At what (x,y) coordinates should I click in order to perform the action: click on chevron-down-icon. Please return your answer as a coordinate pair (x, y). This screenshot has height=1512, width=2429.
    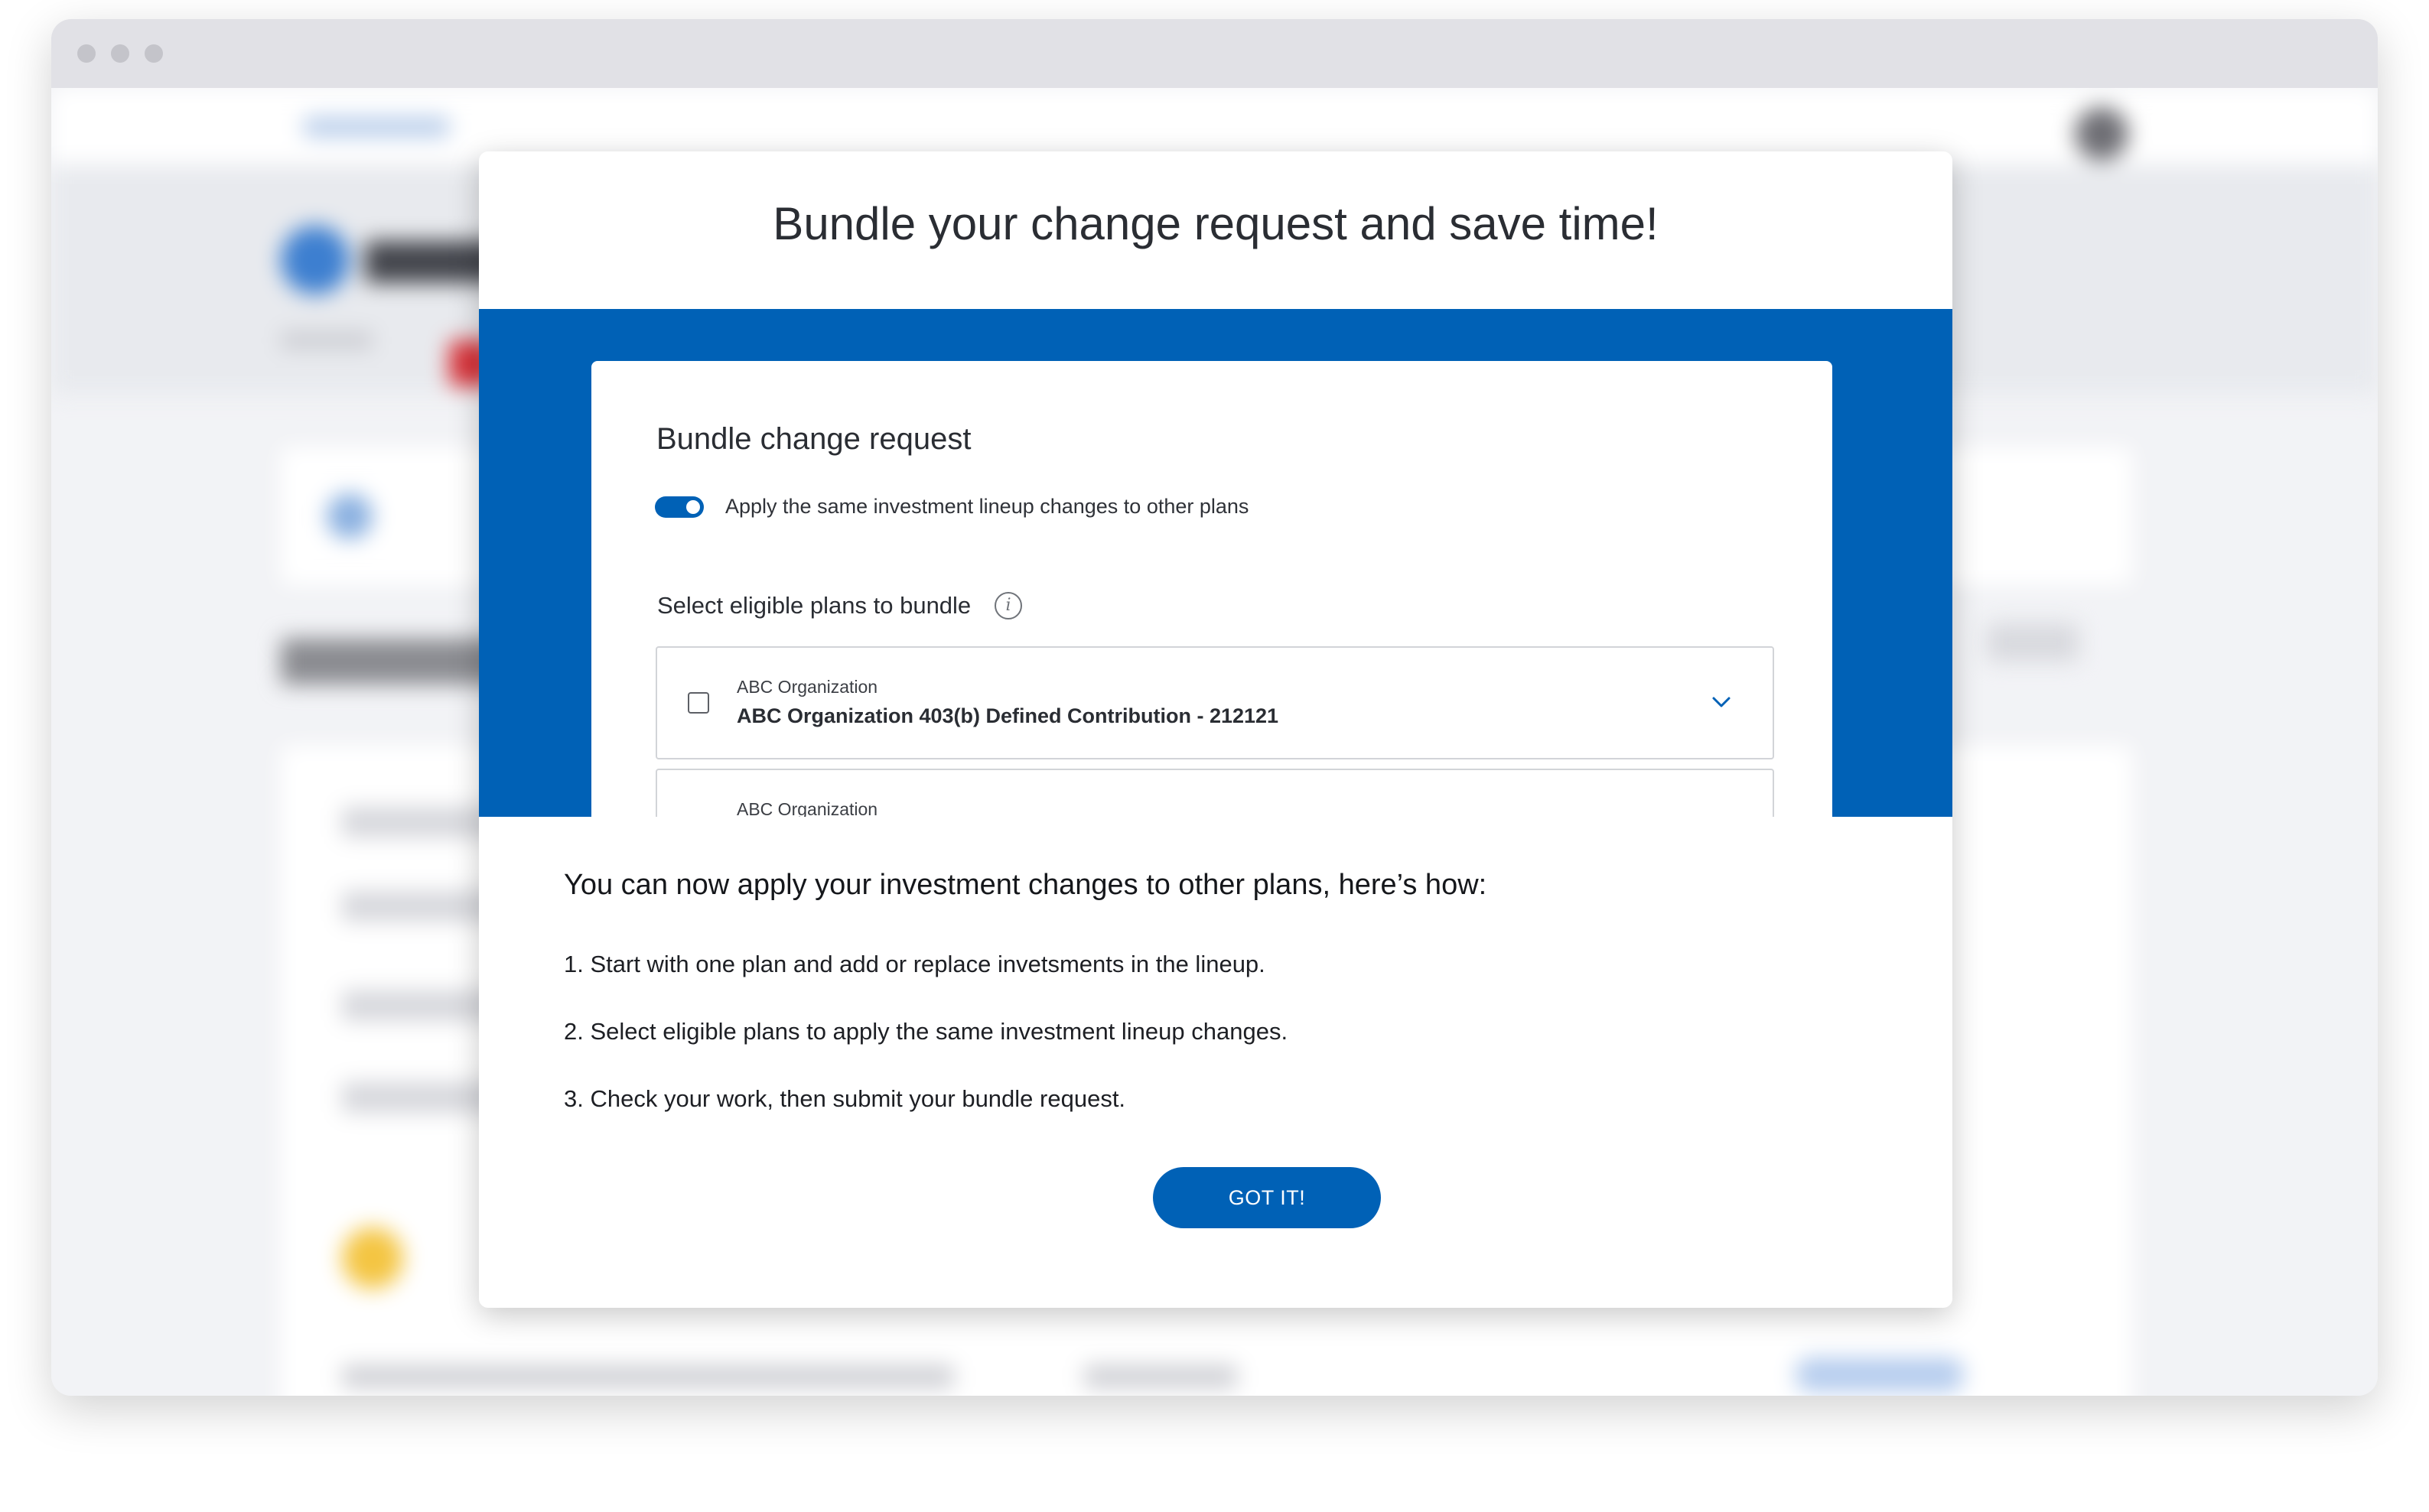
    Looking at the image, I should click on (1721, 702).